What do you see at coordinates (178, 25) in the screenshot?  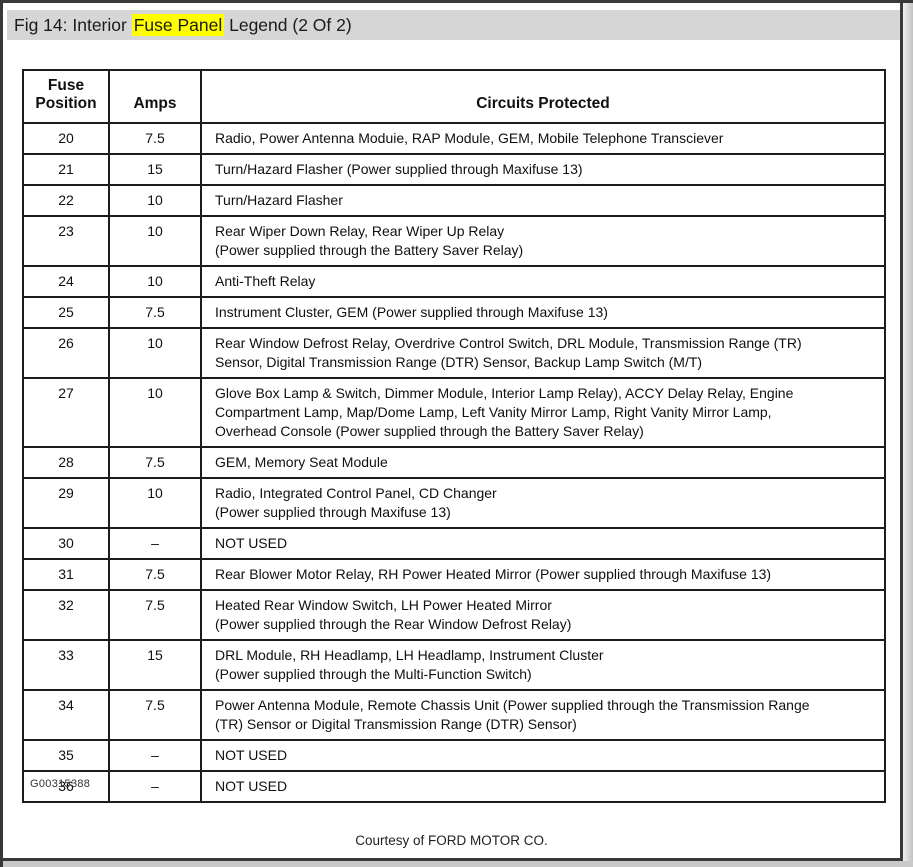 I see `title-highlight: Fuse Panel` at bounding box center [178, 25].